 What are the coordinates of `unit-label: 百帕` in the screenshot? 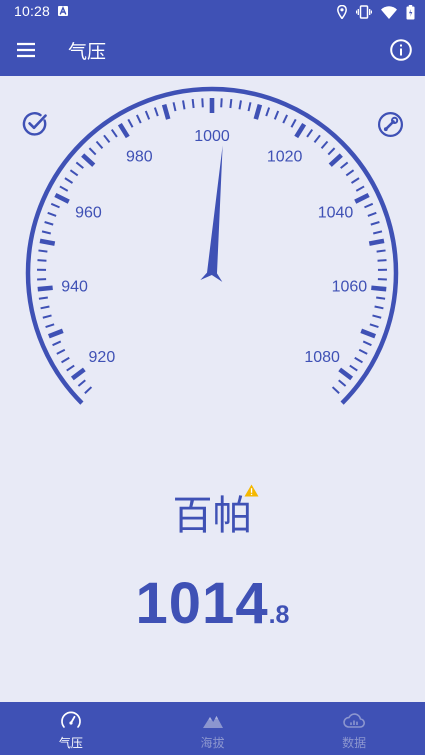 It's located at (212, 516).